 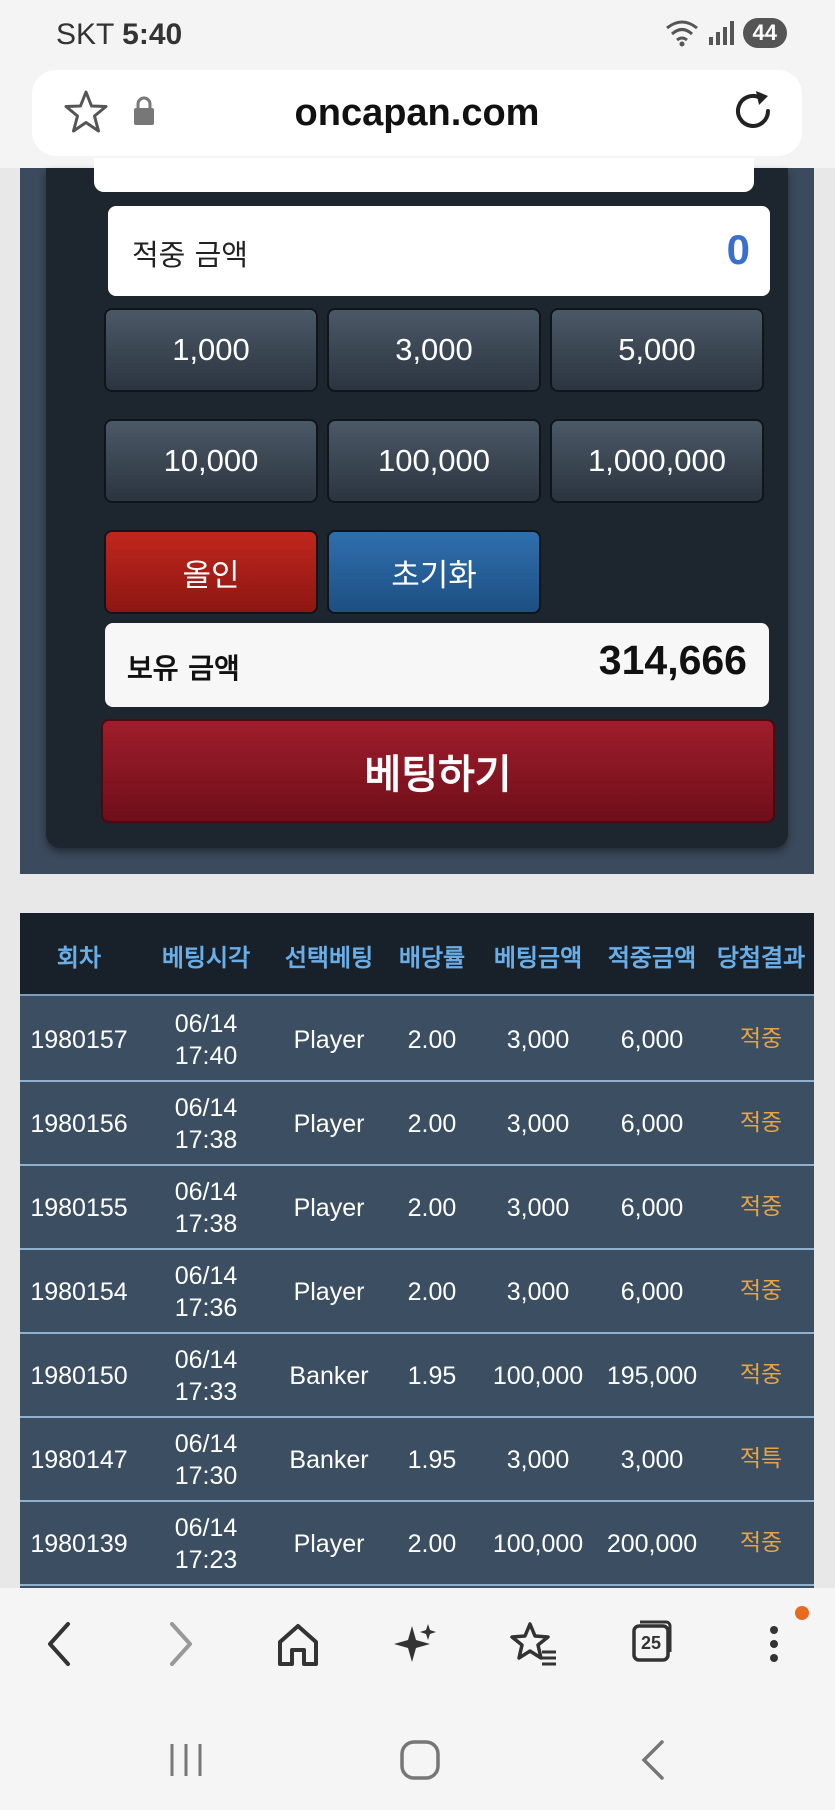 What do you see at coordinates (432, 1459) in the screenshot?
I see `cell-odds: 1.95` at bounding box center [432, 1459].